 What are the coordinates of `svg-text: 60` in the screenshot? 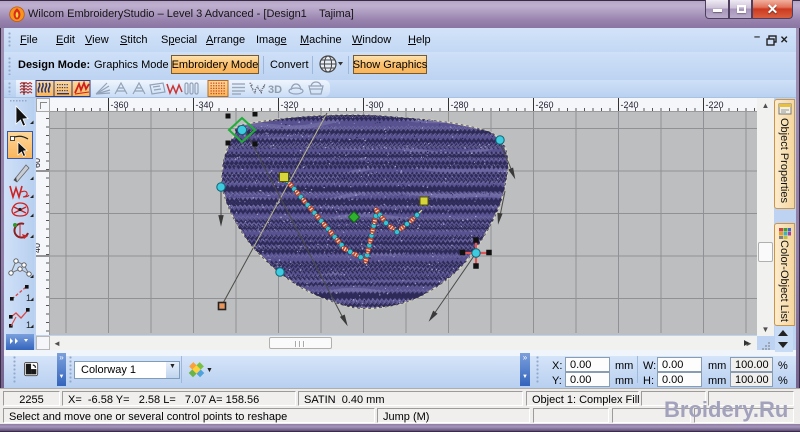 It's located at (39, 163).